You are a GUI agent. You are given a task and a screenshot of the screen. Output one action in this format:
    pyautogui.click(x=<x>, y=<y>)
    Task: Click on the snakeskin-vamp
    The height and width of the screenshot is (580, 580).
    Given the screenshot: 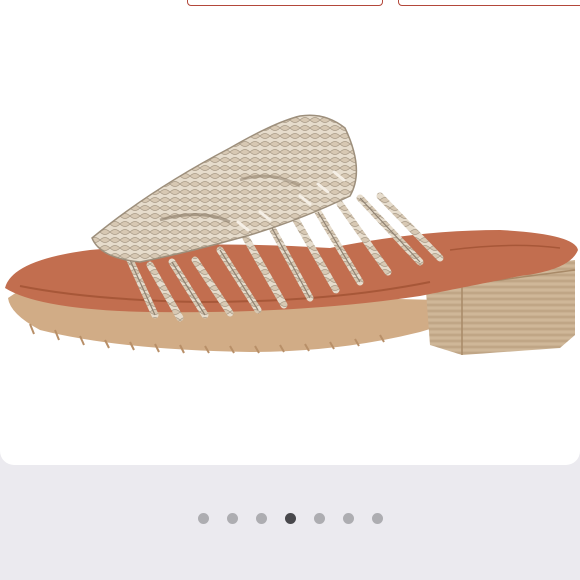 What is the action you would take?
    pyautogui.click(x=224, y=188)
    